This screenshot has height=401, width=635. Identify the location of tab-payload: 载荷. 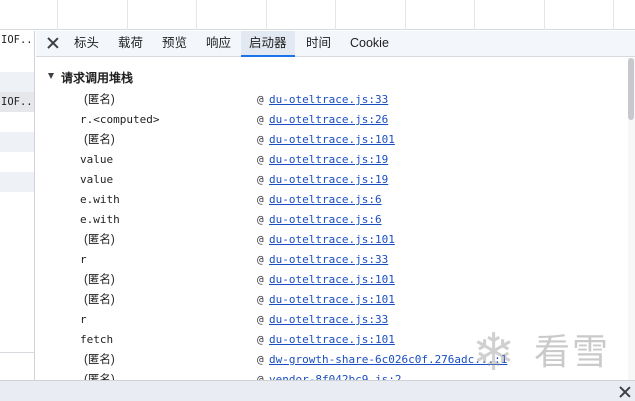
(130, 44).